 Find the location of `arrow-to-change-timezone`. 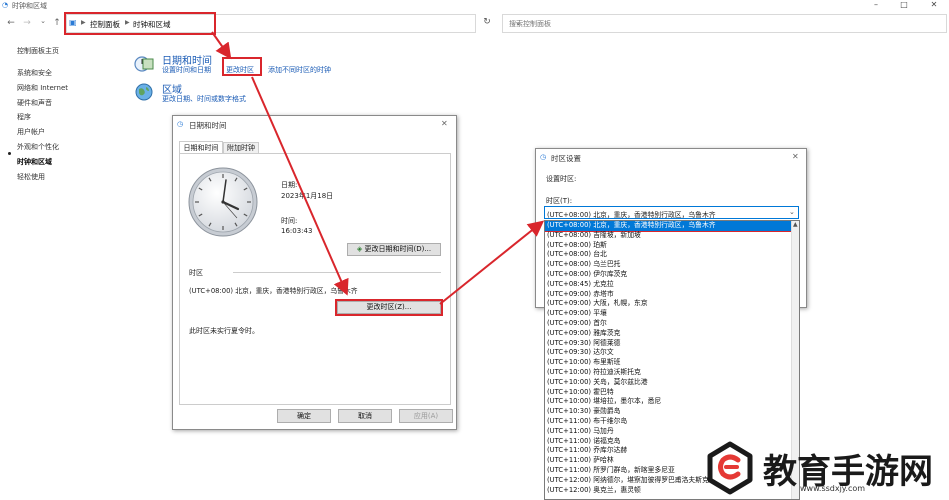

arrow-to-change-timezone is located at coordinates (221, 45).